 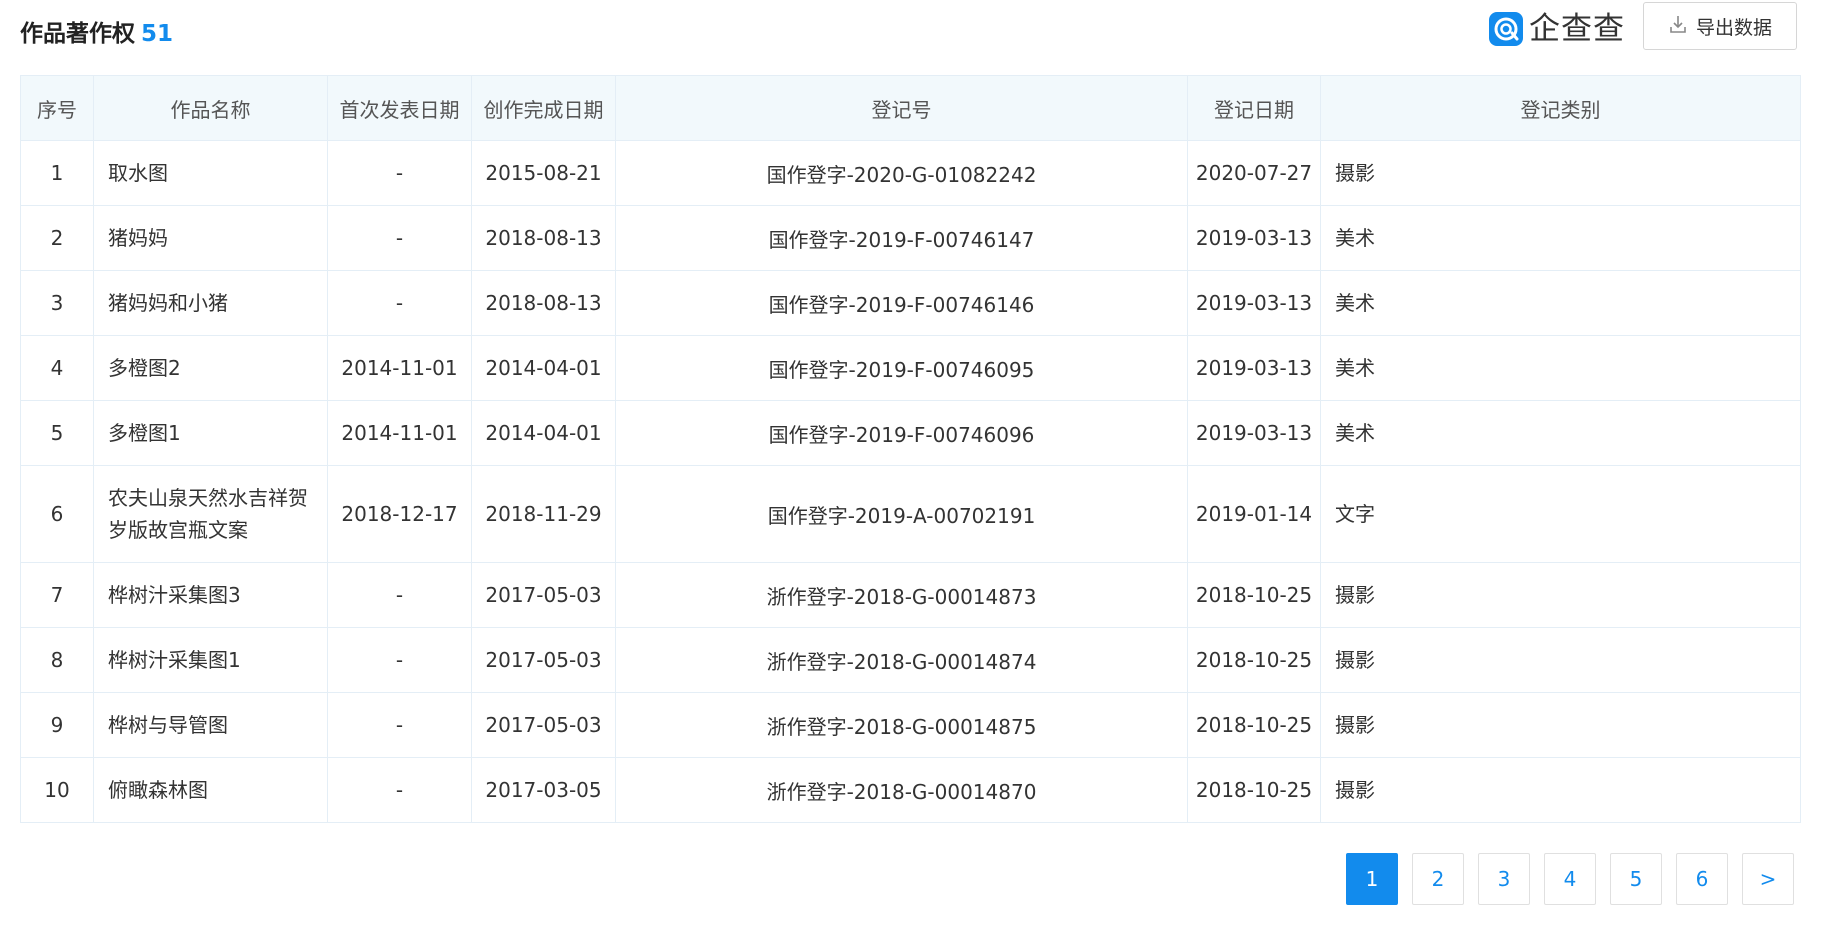 I want to click on page-button-3: 3, so click(x=1504, y=879).